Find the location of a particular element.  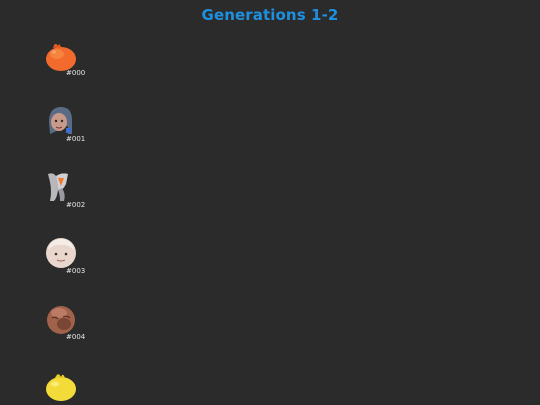

list-item: #004 is located at coordinates (74, 325).